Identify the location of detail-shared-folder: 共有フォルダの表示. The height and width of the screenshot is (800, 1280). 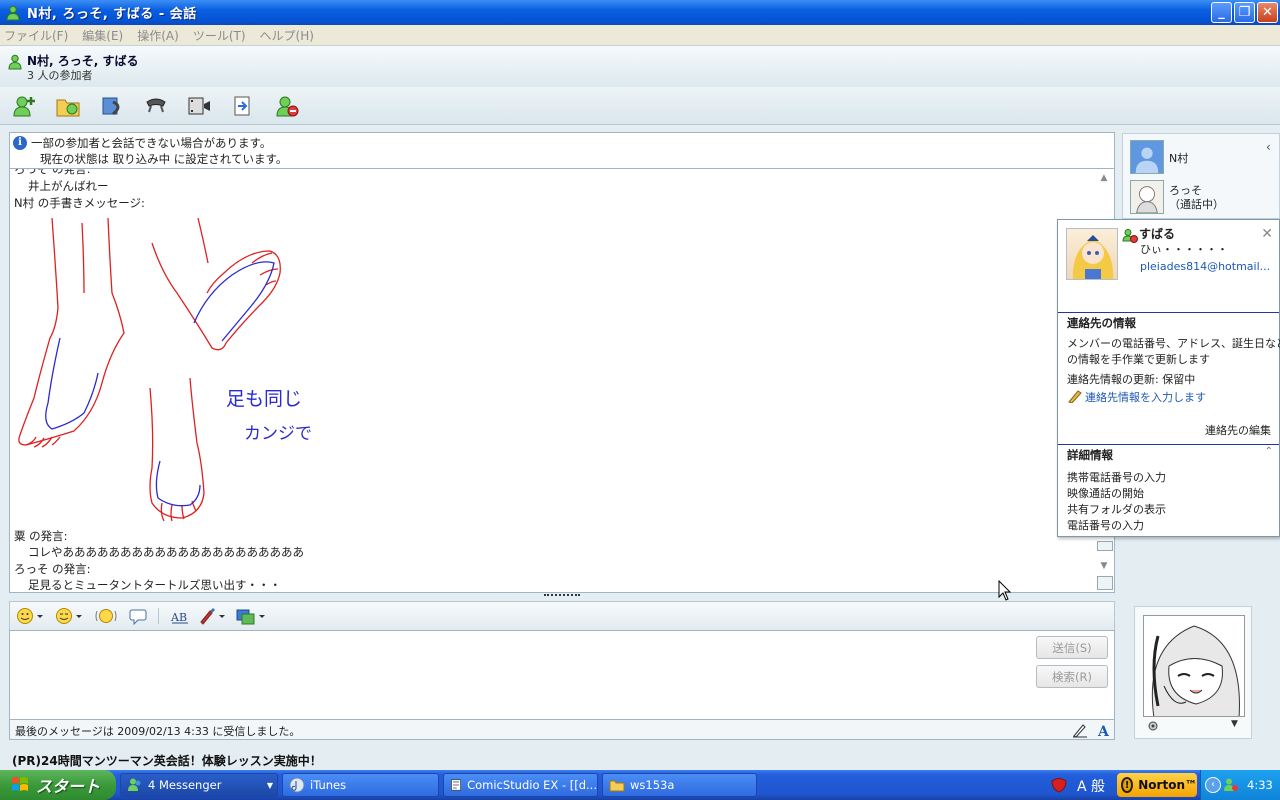
(1116, 509).